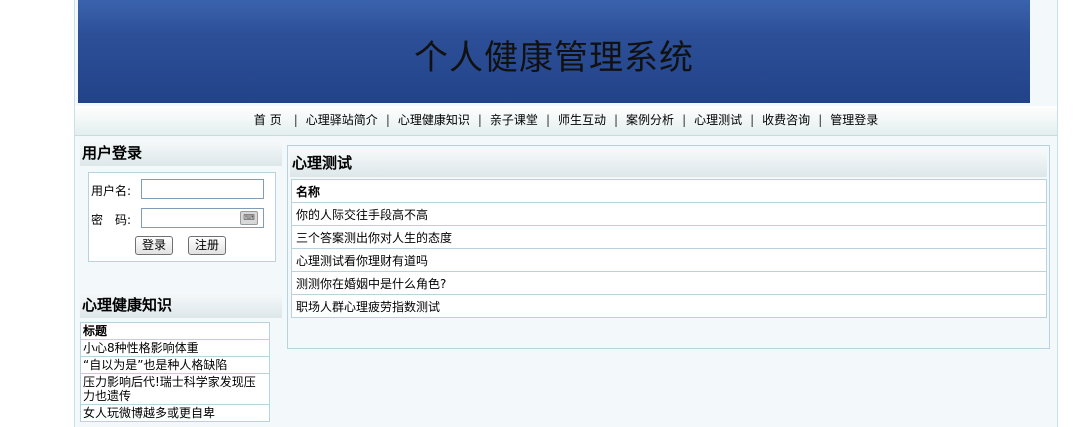 This screenshot has height=427, width=1081. I want to click on tests-column-header: 名称, so click(669, 191).